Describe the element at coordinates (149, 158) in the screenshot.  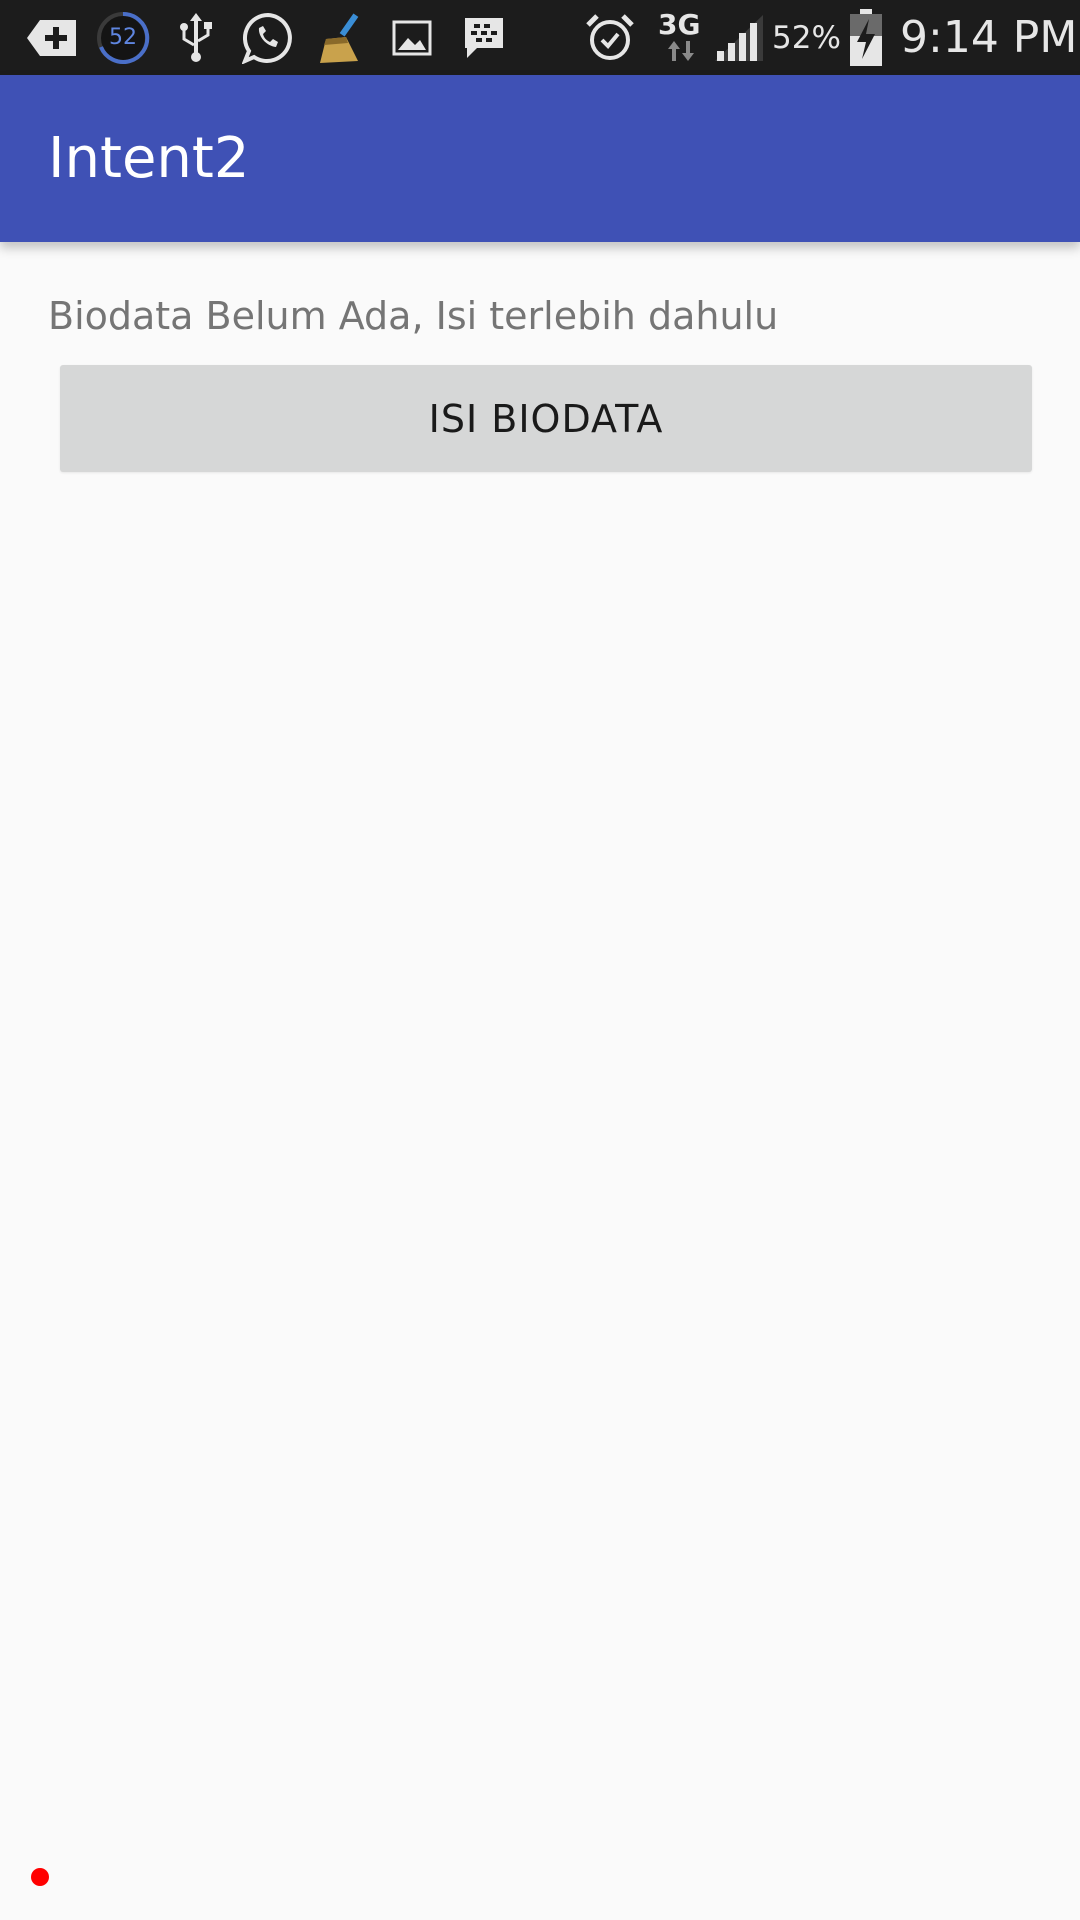
I see `app-title: Intent2` at that location.